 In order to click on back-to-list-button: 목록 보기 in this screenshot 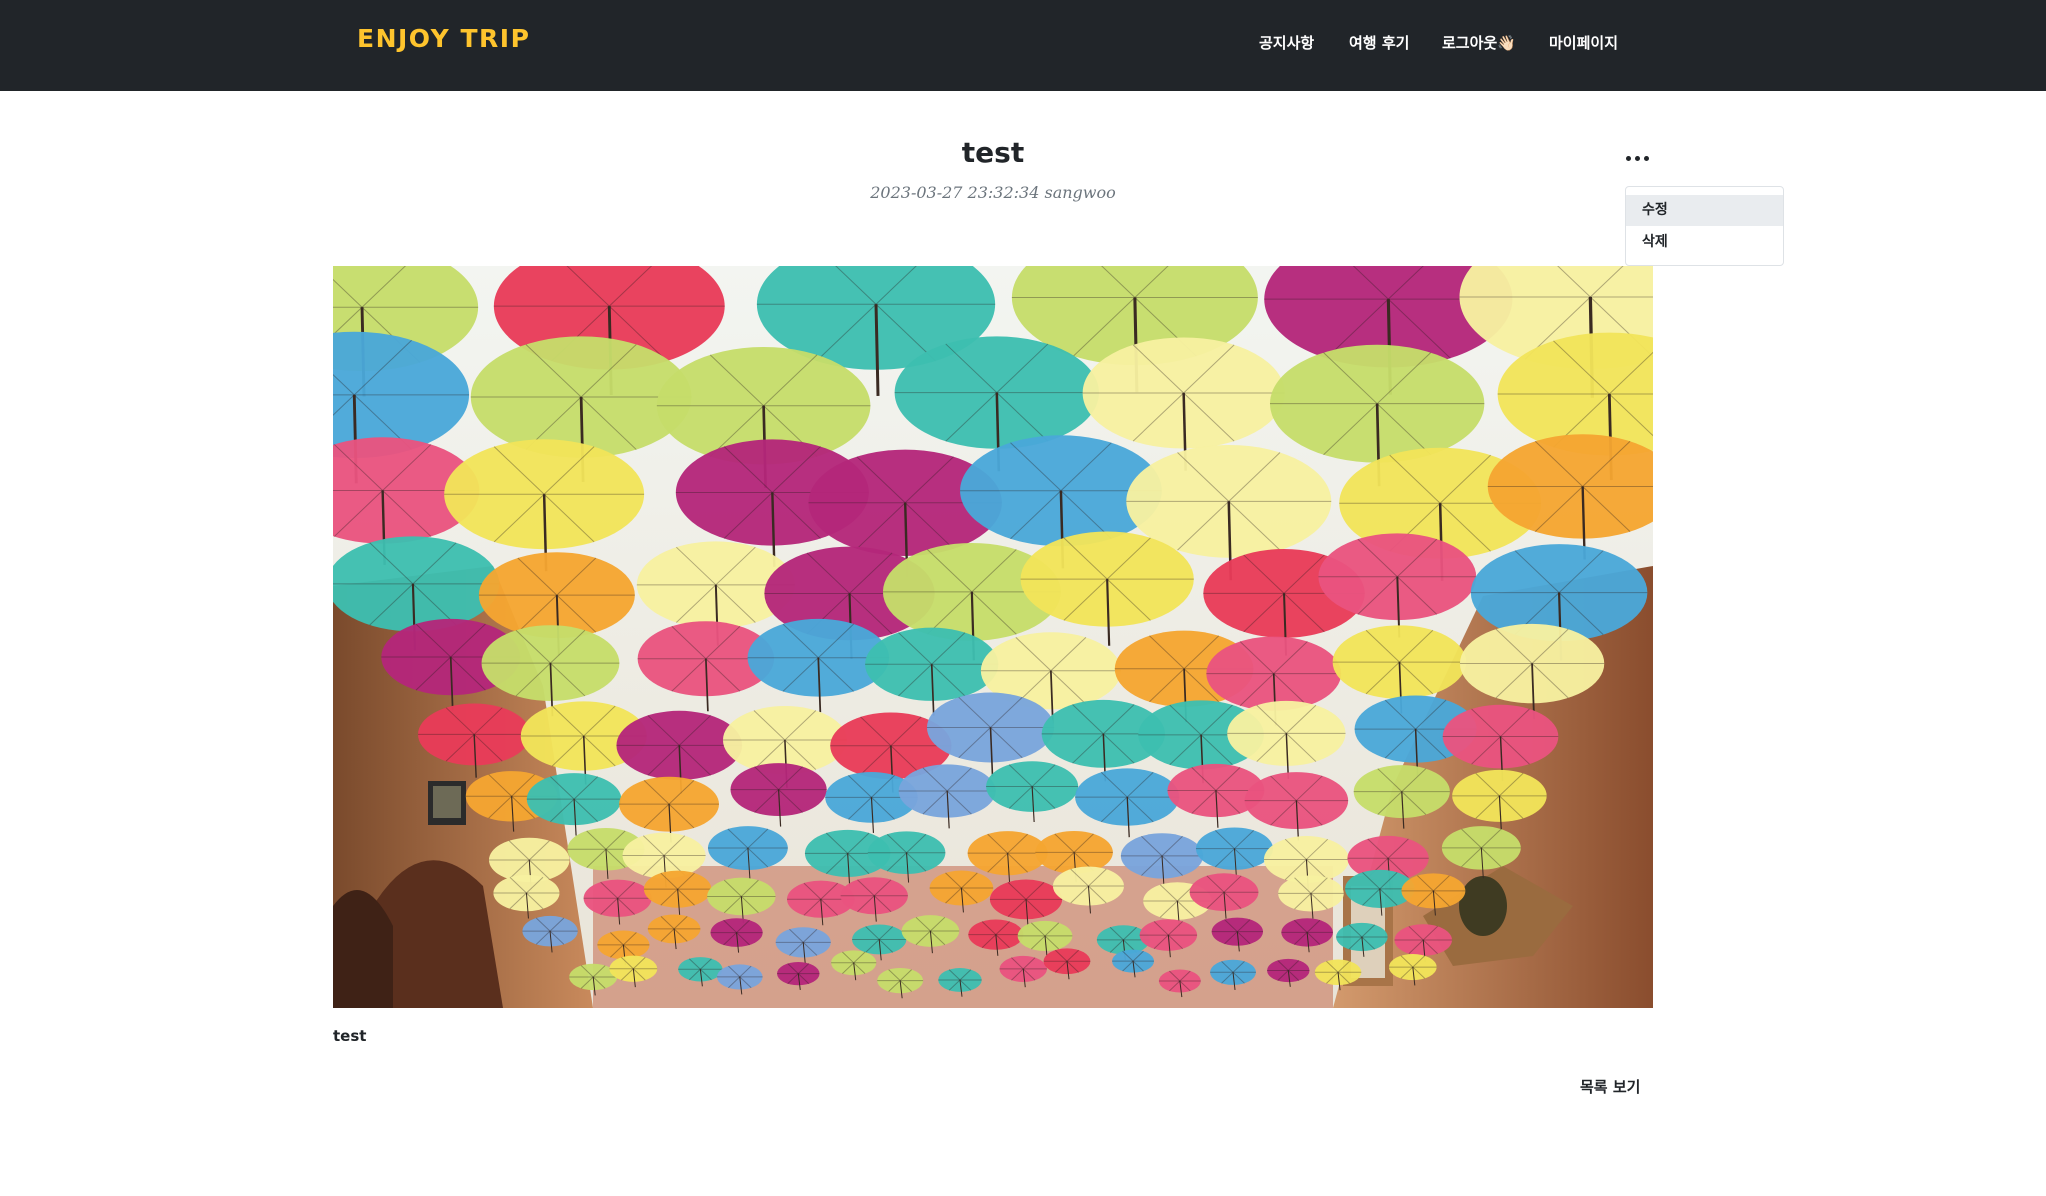, I will do `click(1610, 1086)`.